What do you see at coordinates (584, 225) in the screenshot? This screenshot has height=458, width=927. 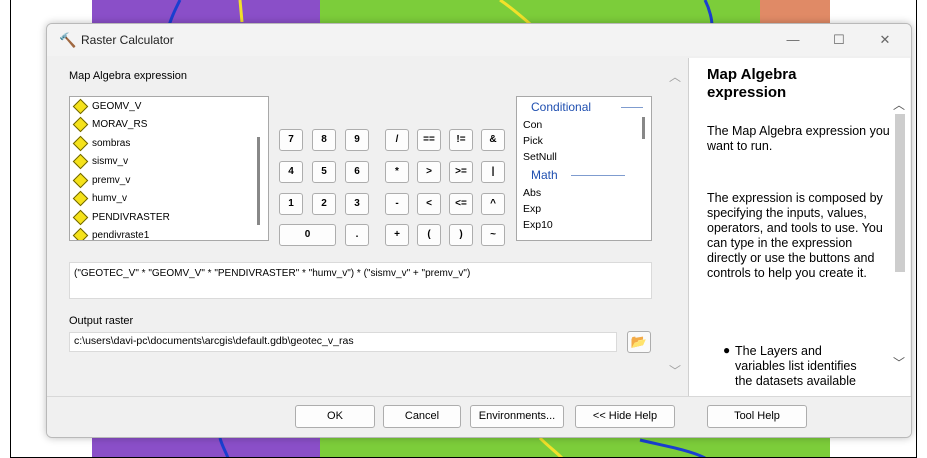 I see `tool-item-exp10: Exp10` at bounding box center [584, 225].